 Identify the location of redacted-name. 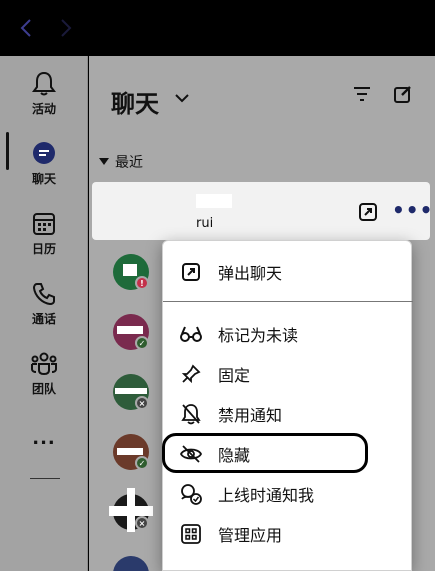
(214, 201).